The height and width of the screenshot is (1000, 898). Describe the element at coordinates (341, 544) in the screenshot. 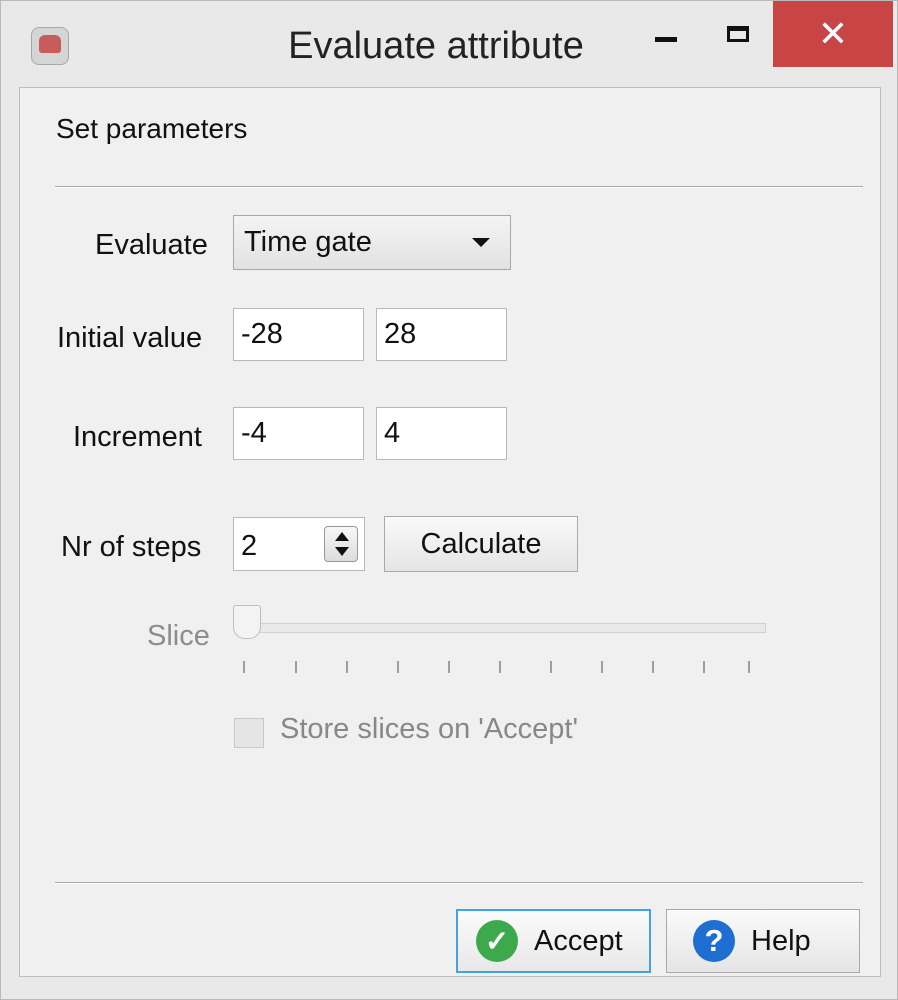

I see `spinner-icon` at that location.